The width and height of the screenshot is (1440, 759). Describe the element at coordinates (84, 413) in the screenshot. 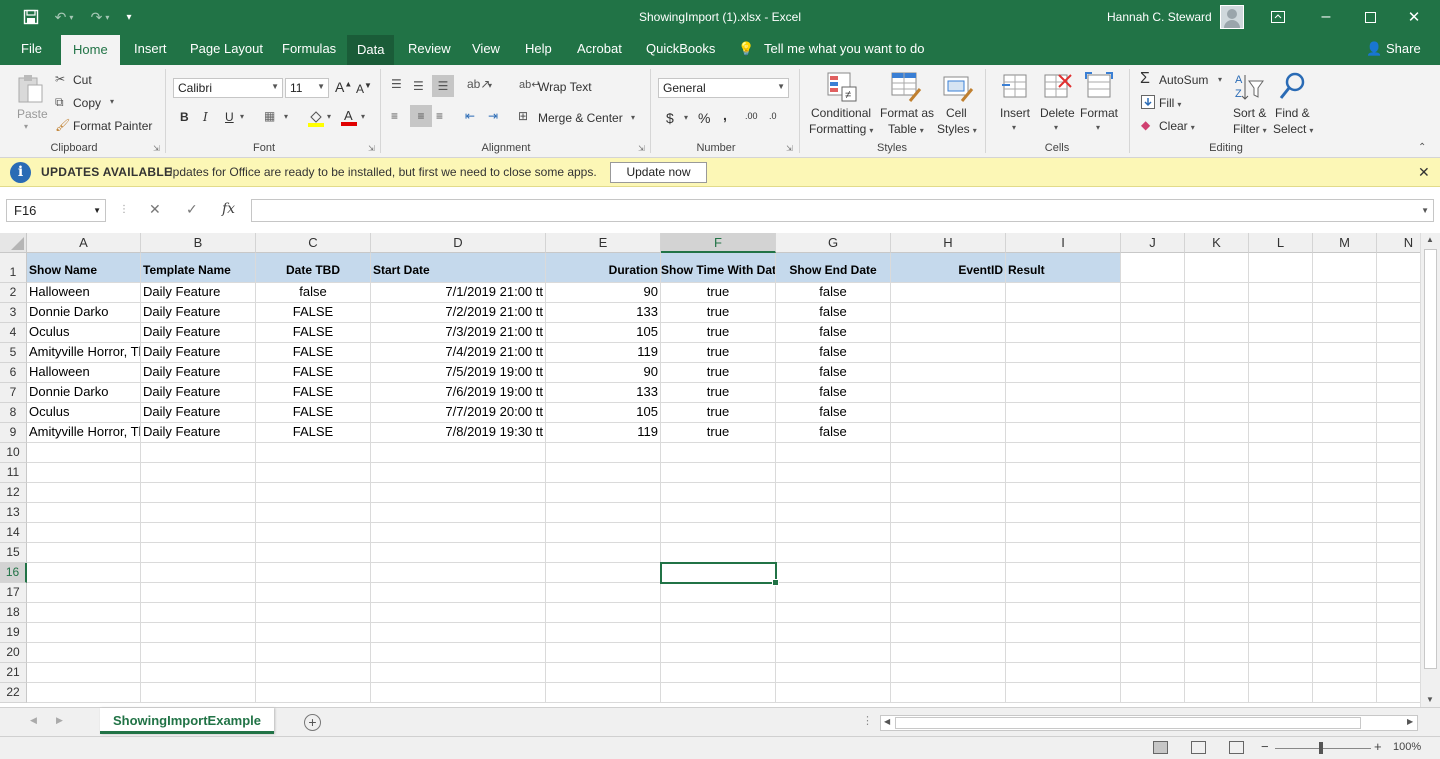

I see `data-cell: Oculus` at that location.